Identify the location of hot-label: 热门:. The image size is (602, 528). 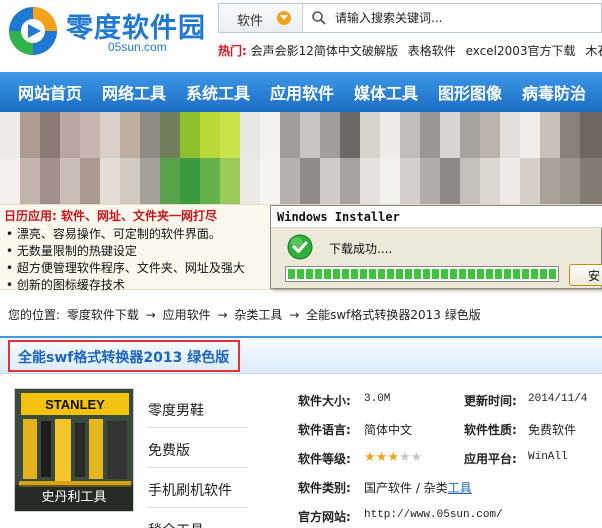
(232, 51).